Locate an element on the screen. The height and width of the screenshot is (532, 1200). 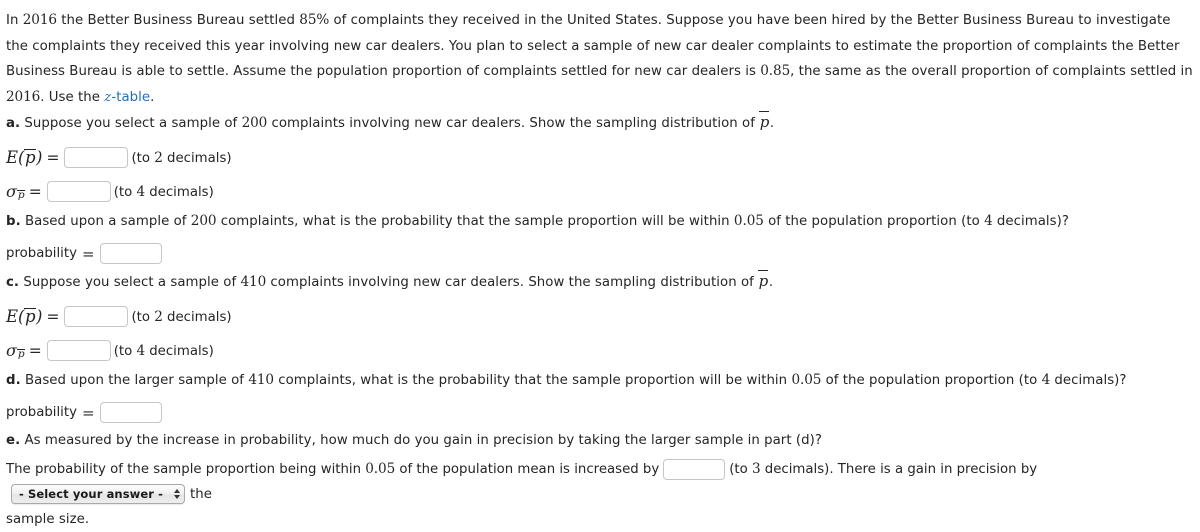
part-c-text-end: . is located at coordinates (771, 282).